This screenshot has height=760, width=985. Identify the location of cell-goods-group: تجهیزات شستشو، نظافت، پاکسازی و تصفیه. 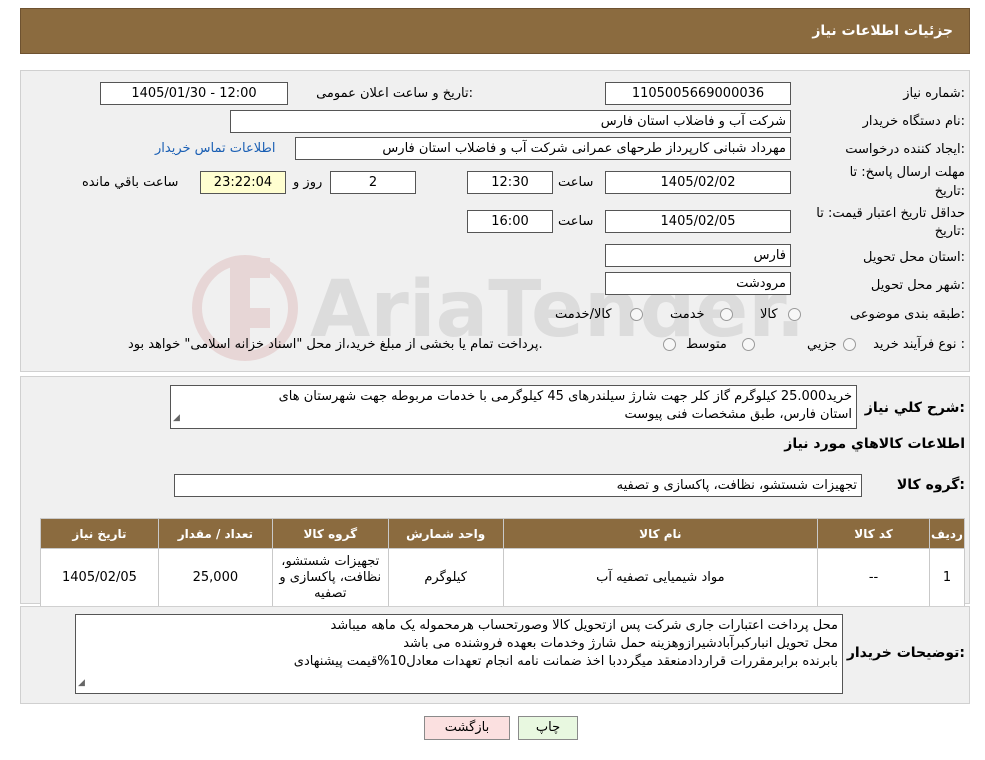
(330, 577).